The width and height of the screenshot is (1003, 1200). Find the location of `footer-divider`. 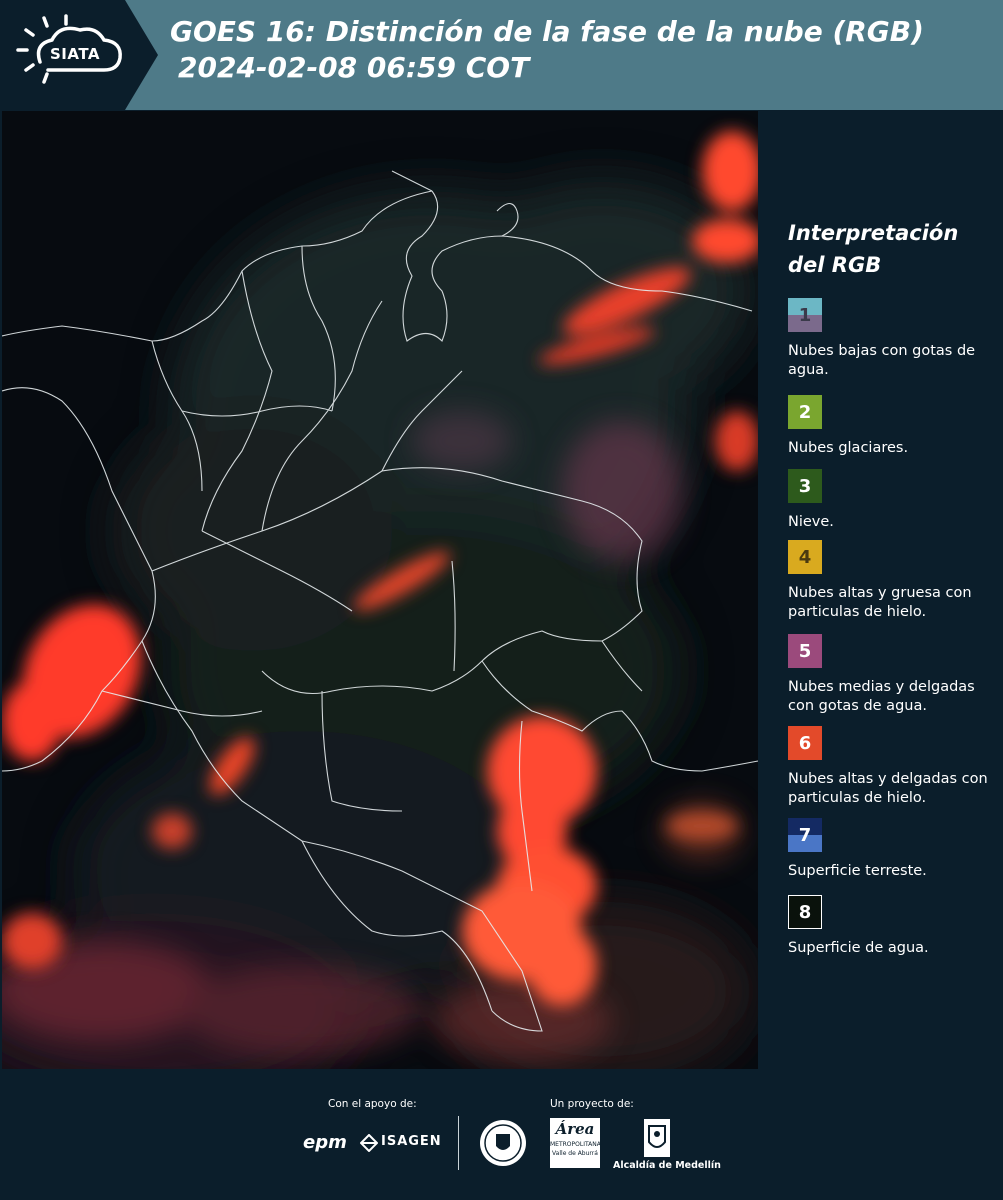

footer-divider is located at coordinates (458, 1143).